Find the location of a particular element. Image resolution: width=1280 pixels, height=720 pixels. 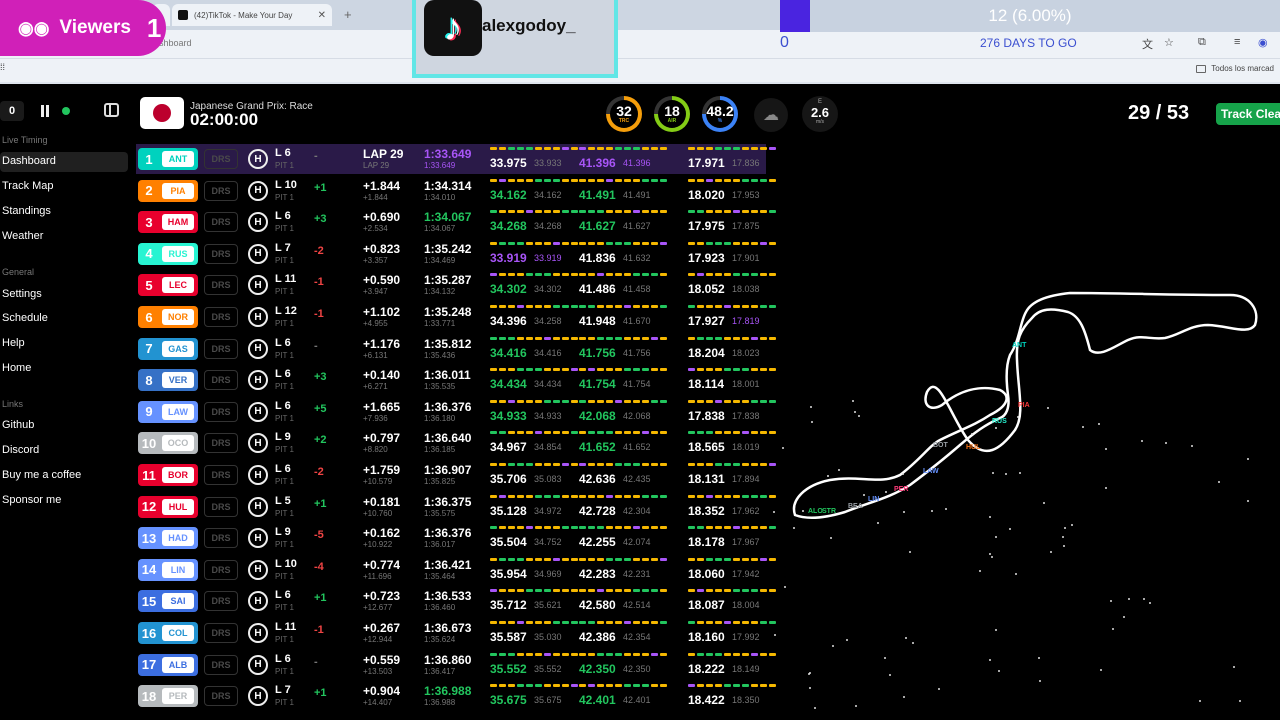

sidebar-item-home: Home is located at coordinates (64, 369).